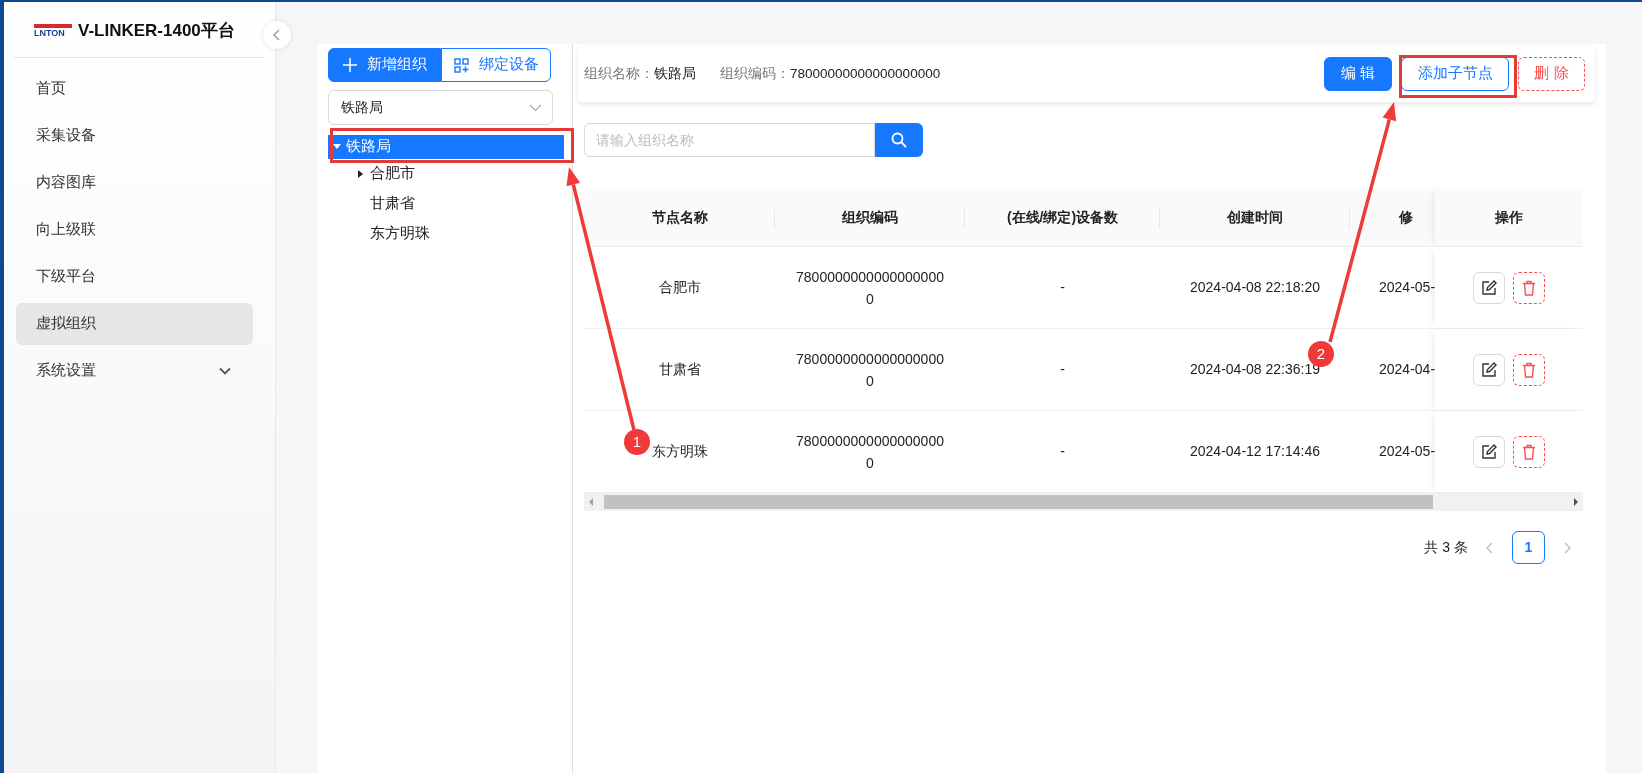  Describe the element at coordinates (619, 74) in the screenshot. I see `field-label: 组织名称：` at that location.